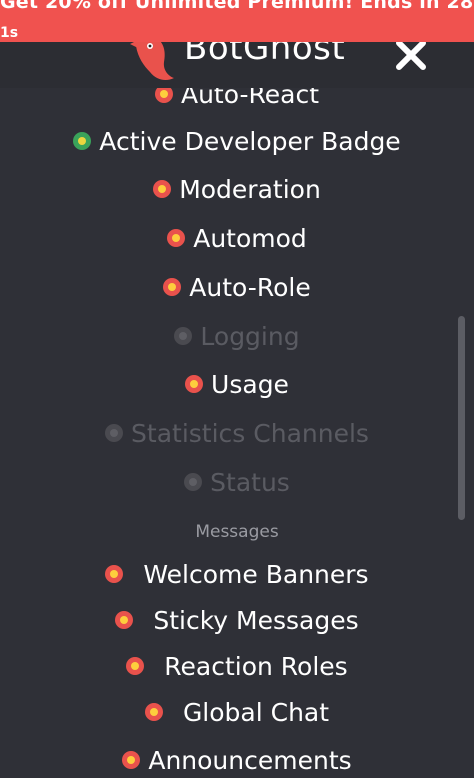  I want to click on menu-item-announcements: Announcements, so click(237, 759).